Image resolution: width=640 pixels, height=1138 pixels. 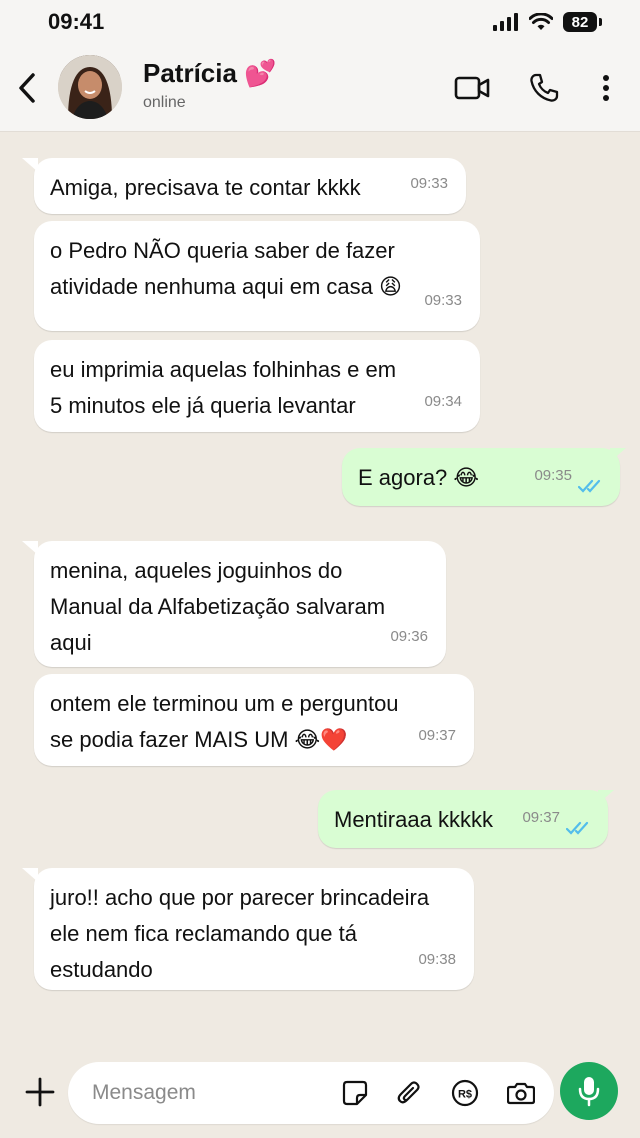 I want to click on signal-icon, so click(x=505, y=22).